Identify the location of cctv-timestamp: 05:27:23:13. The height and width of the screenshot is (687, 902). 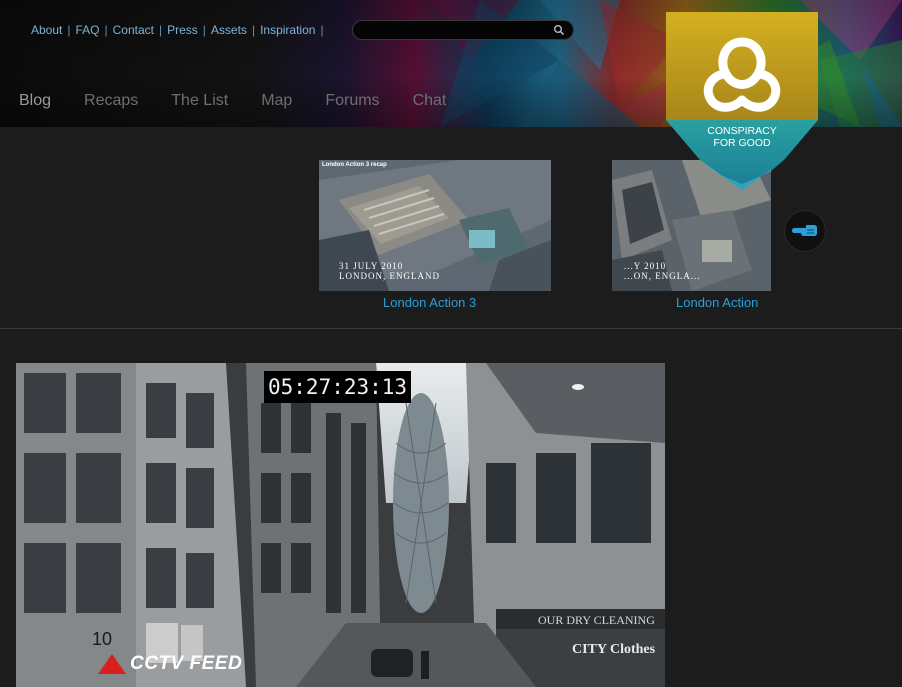
(338, 387).